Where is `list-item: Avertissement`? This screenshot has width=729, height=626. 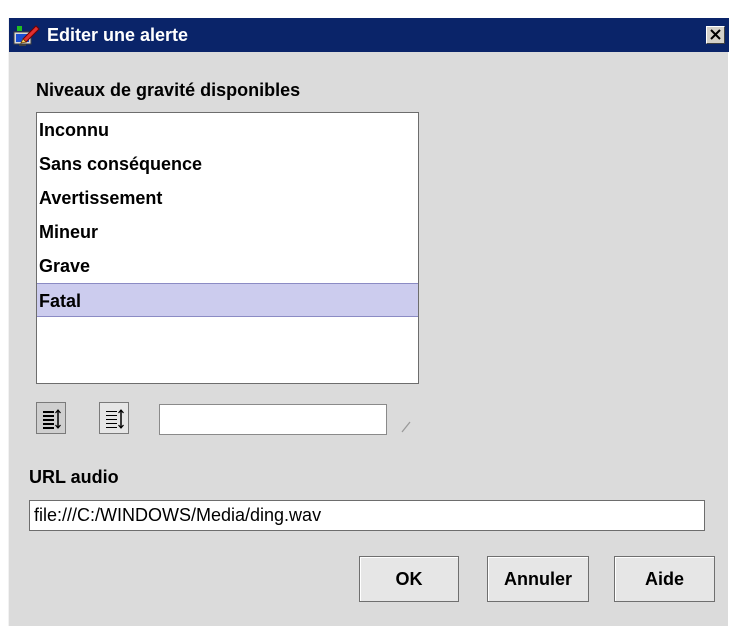
list-item: Avertissement is located at coordinates (227, 198).